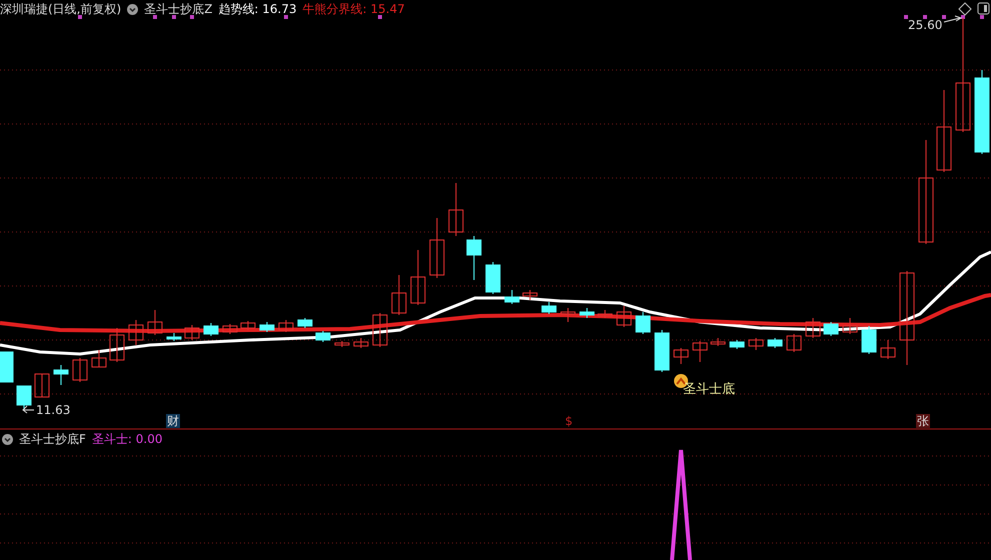  Describe the element at coordinates (925, 25) in the screenshot. I see `high-price-label: 25.60` at that location.